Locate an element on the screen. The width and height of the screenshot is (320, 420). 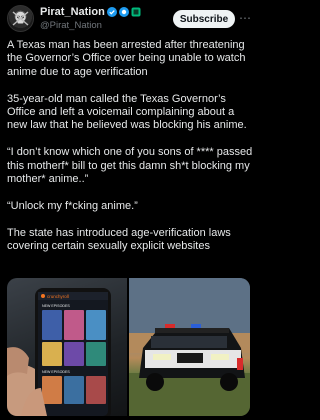
author-avatar is located at coordinates (20, 18).